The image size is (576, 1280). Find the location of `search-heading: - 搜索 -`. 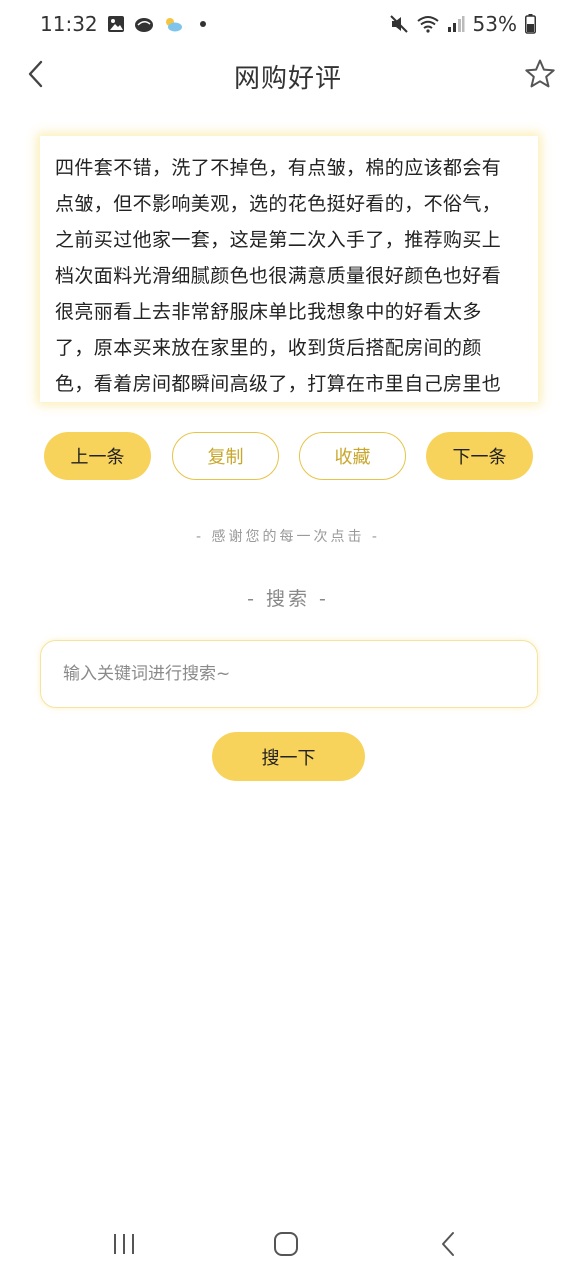

search-heading: - 搜索 - is located at coordinates (288, 599).